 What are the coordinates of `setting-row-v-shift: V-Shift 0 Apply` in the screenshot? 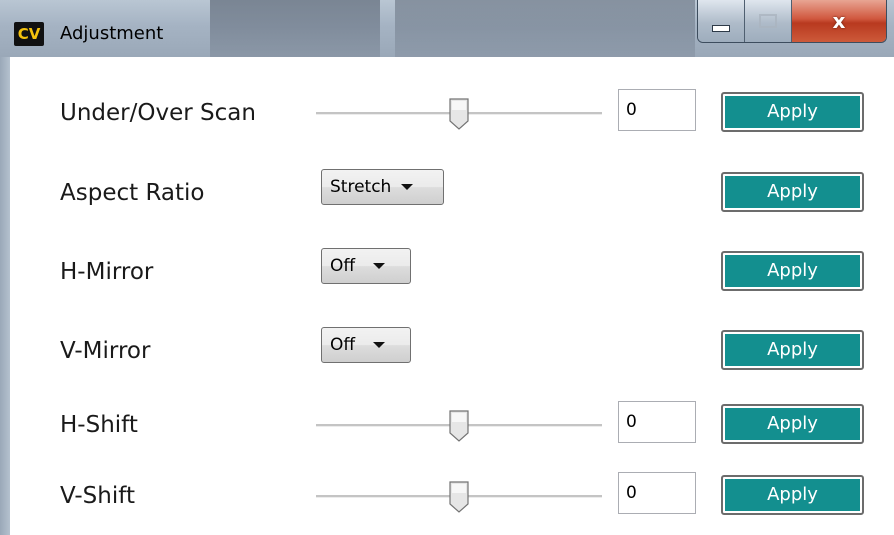 It's located at (452, 496).